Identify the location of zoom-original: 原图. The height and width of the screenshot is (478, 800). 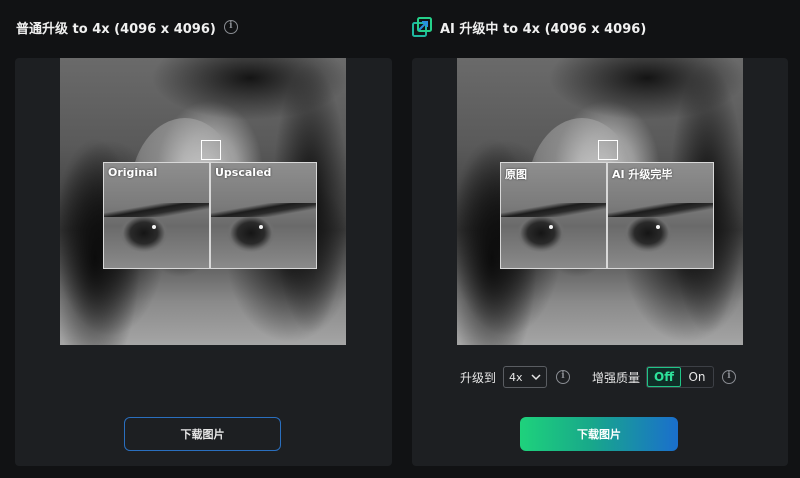
(553, 215).